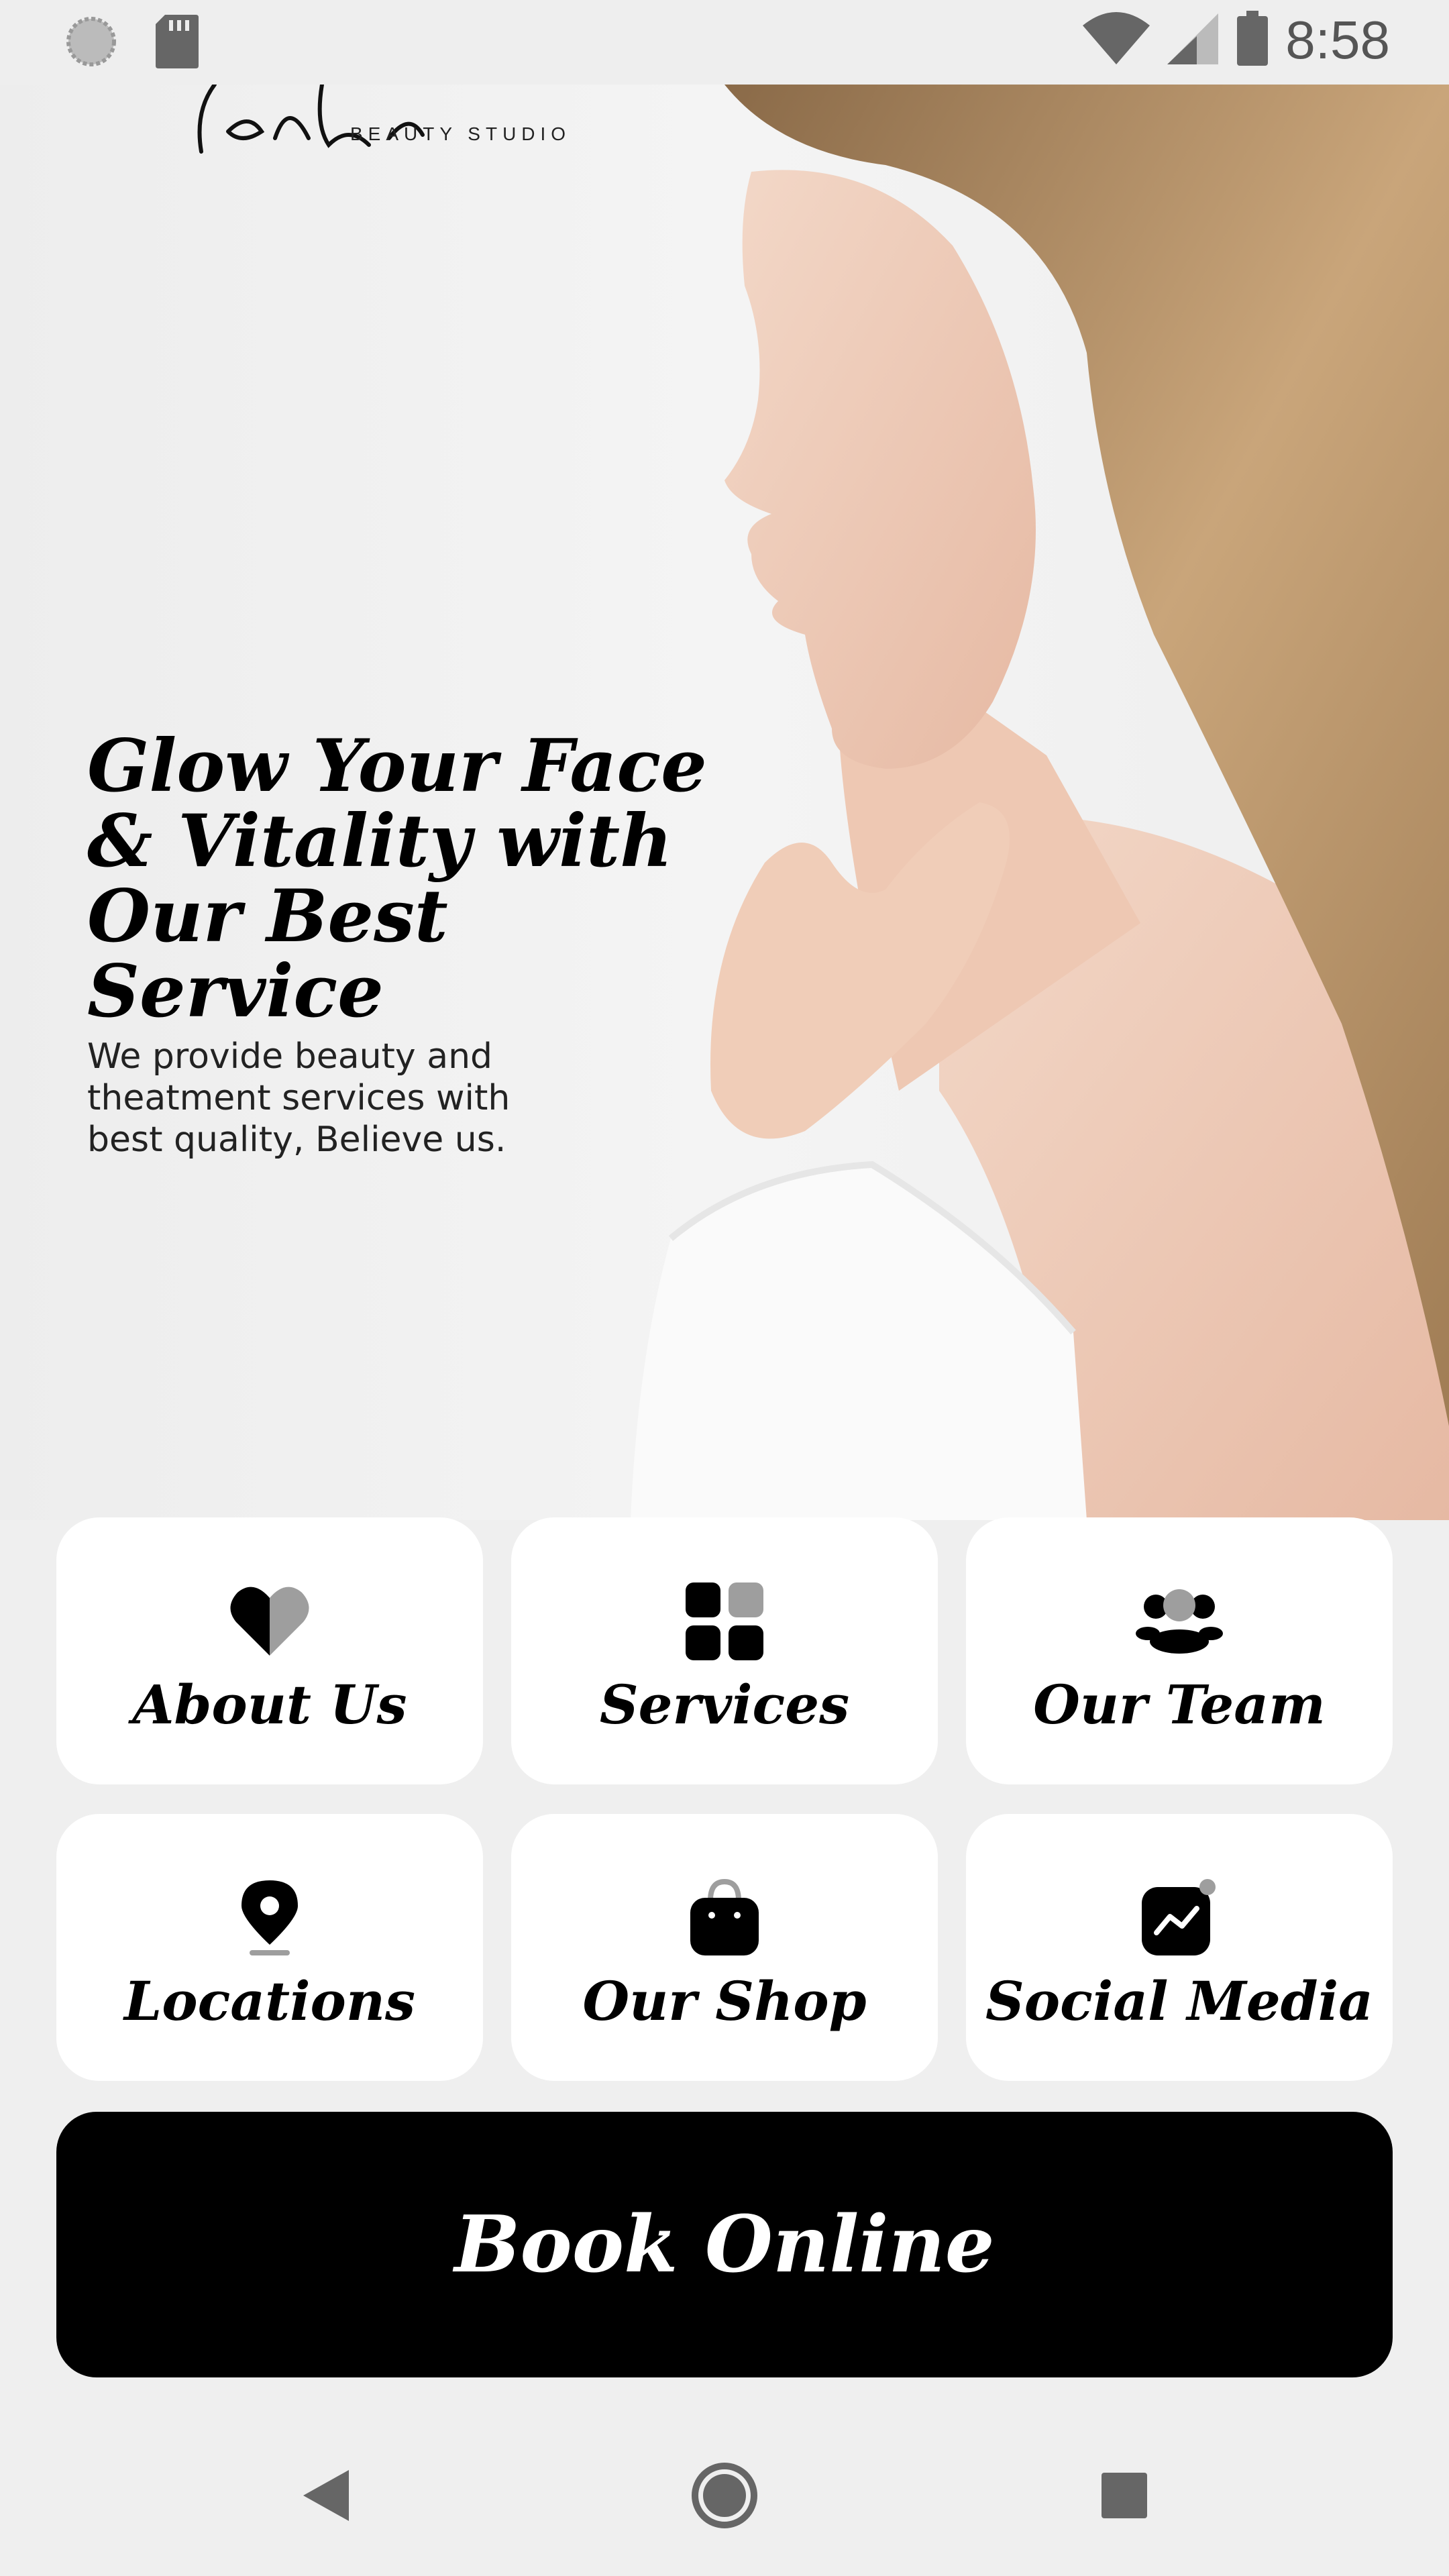 The image size is (1449, 2576). What do you see at coordinates (1193, 40) in the screenshot?
I see `cell-signal-icon` at bounding box center [1193, 40].